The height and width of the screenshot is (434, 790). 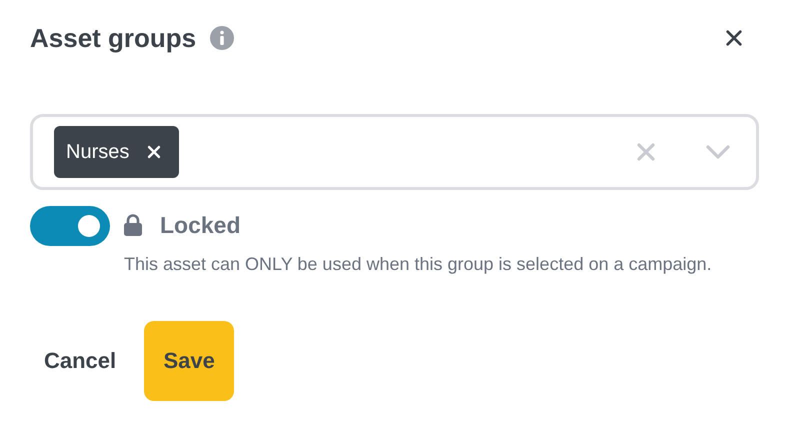 What do you see at coordinates (80, 361) in the screenshot?
I see `cancel-button: Cancel` at bounding box center [80, 361].